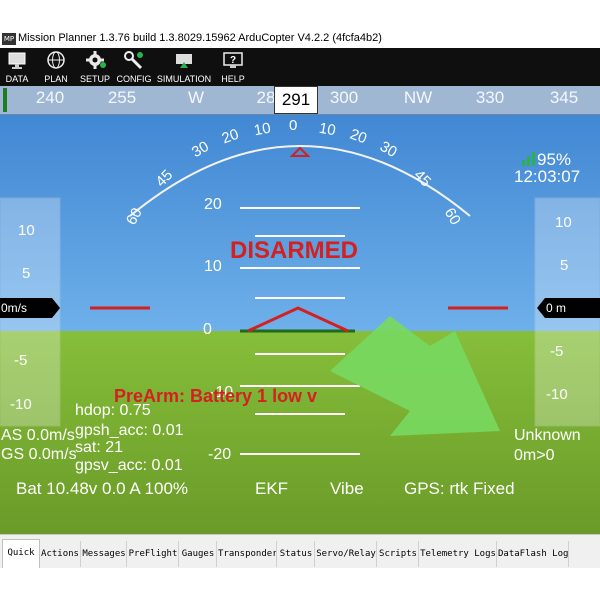 The width and height of the screenshot is (600, 600). I want to click on tab-actions: Actions, so click(60, 554).